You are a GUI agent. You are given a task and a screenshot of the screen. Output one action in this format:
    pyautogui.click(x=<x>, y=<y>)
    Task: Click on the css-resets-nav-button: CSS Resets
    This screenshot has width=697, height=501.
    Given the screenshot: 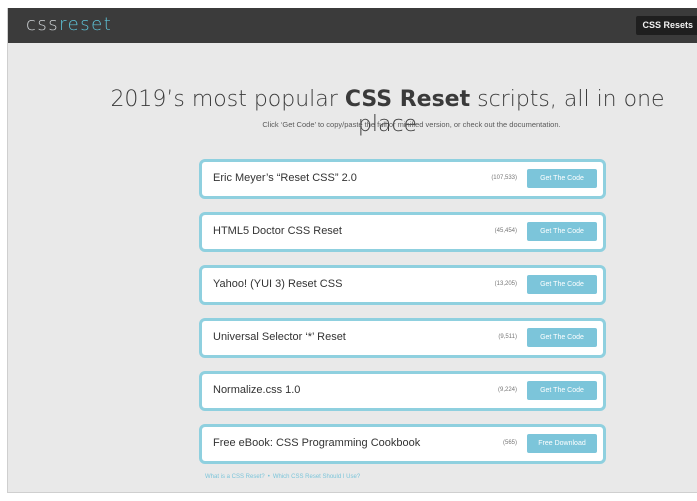 What is the action you would take?
    pyautogui.click(x=666, y=25)
    